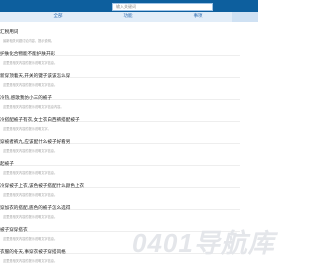 This screenshot has height=276, width=320. I want to click on nav-right-block, so click(245, 17).